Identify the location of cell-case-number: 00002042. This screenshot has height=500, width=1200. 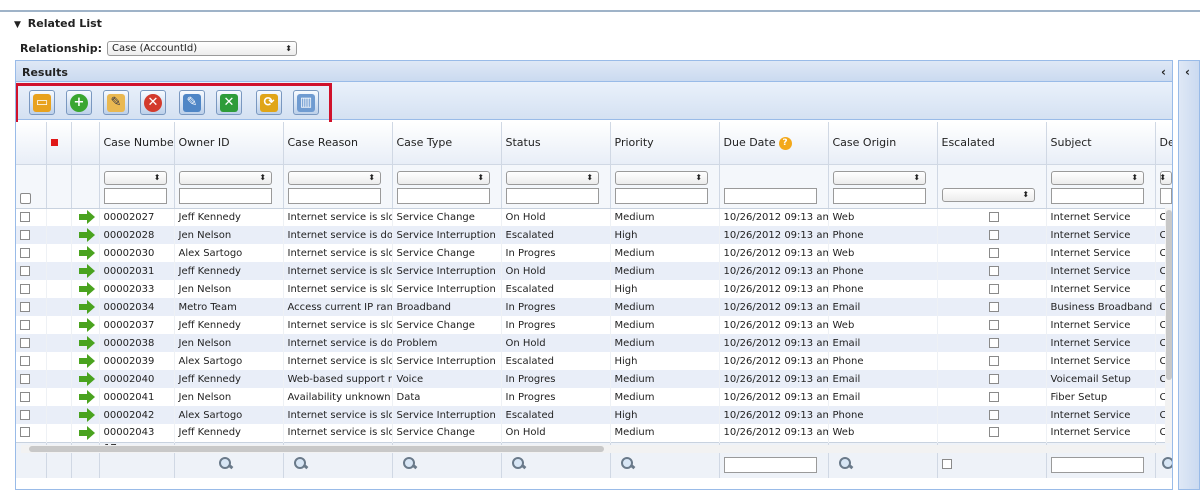
(137, 415).